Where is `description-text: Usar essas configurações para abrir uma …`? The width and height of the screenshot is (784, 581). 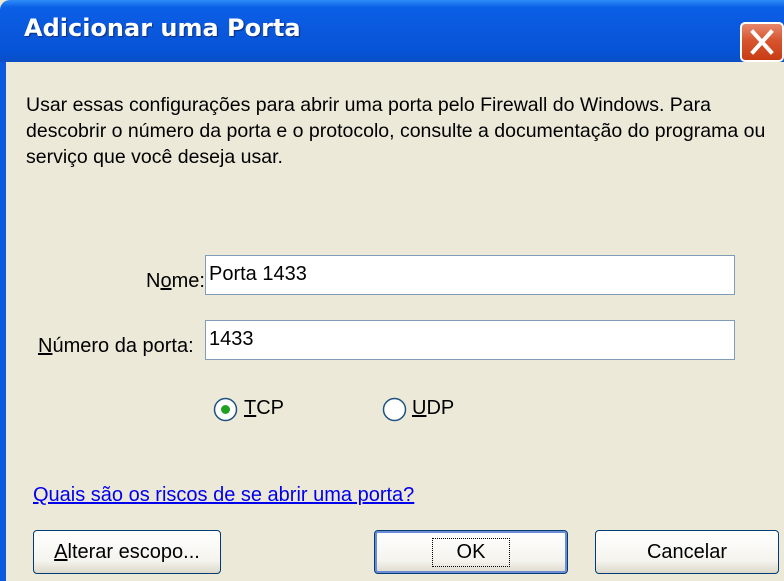
description-text: Usar essas configurações para abrir uma … is located at coordinates (396, 131).